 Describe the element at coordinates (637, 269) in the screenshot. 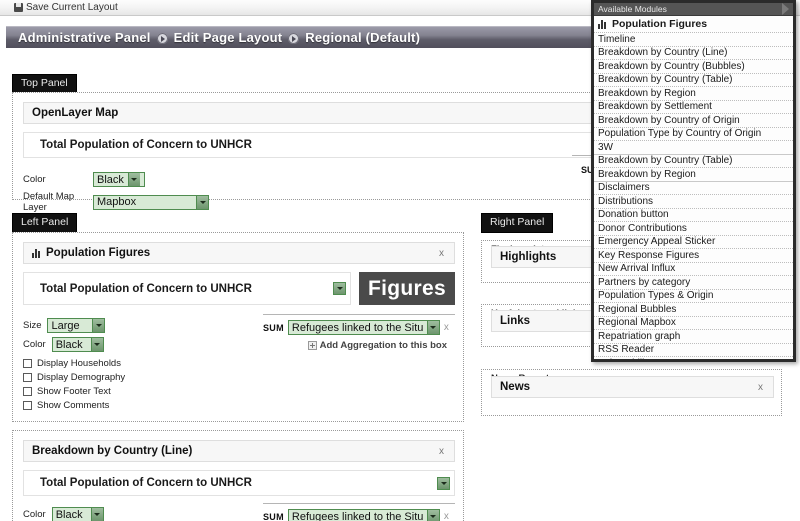

I see `available-module-label: New Arrival Influx` at that location.